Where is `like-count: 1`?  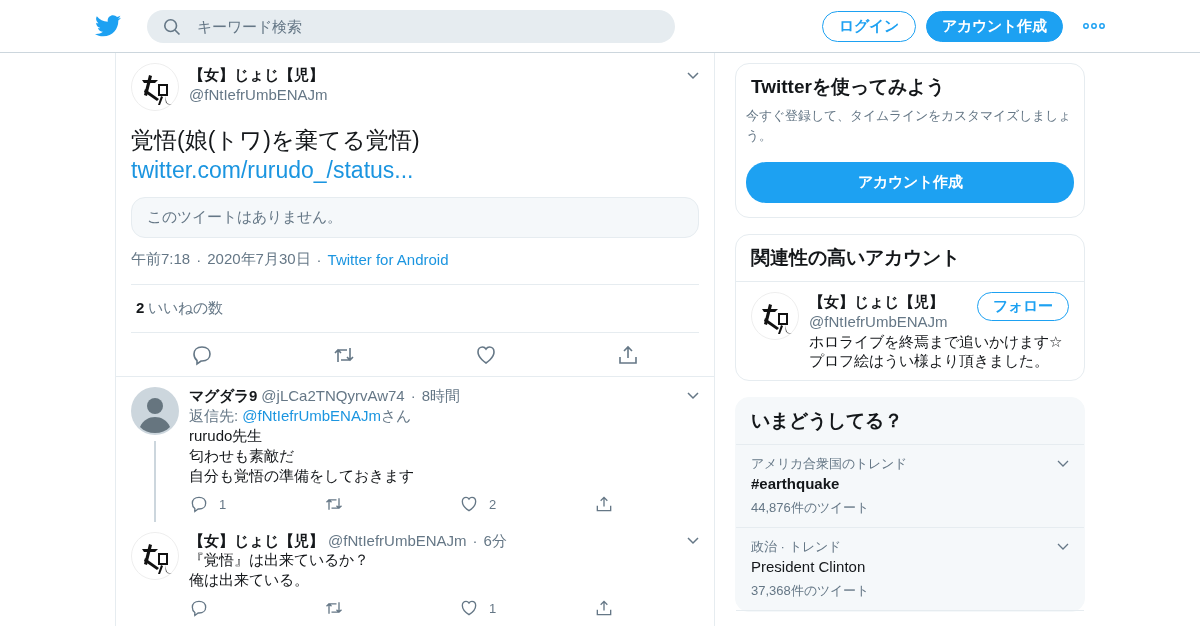 like-count: 1 is located at coordinates (493, 608).